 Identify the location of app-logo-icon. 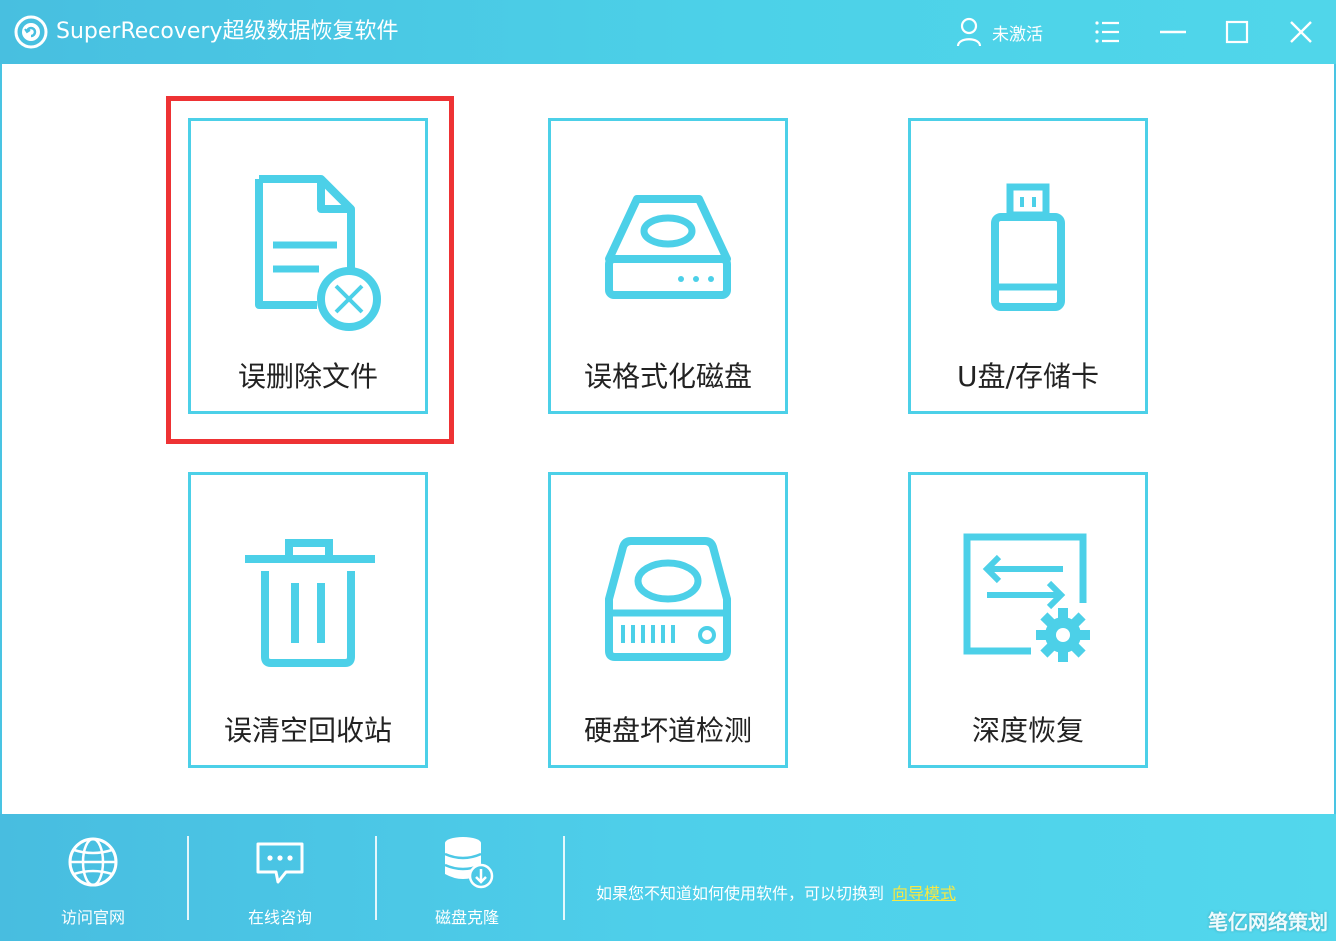
(31, 32).